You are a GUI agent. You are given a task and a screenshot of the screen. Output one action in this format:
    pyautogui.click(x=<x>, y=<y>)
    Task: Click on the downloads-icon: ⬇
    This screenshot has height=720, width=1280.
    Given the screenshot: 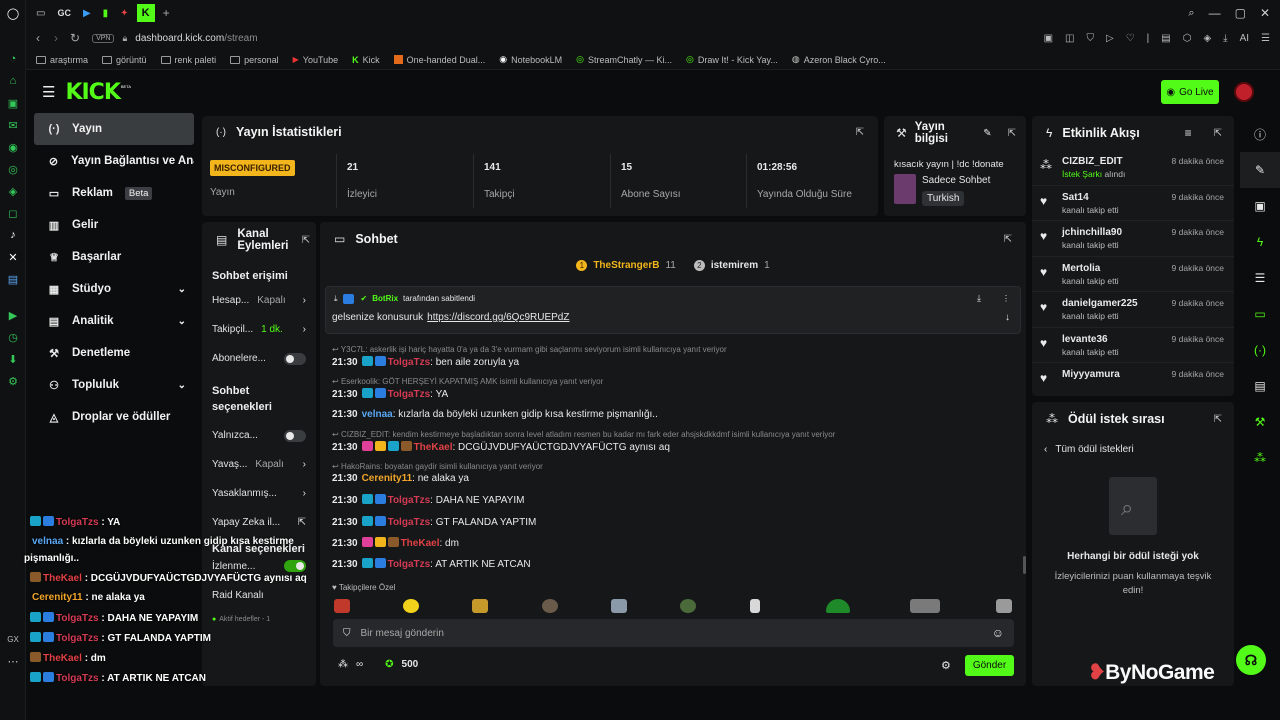 What is the action you would take?
    pyautogui.click(x=13, y=359)
    